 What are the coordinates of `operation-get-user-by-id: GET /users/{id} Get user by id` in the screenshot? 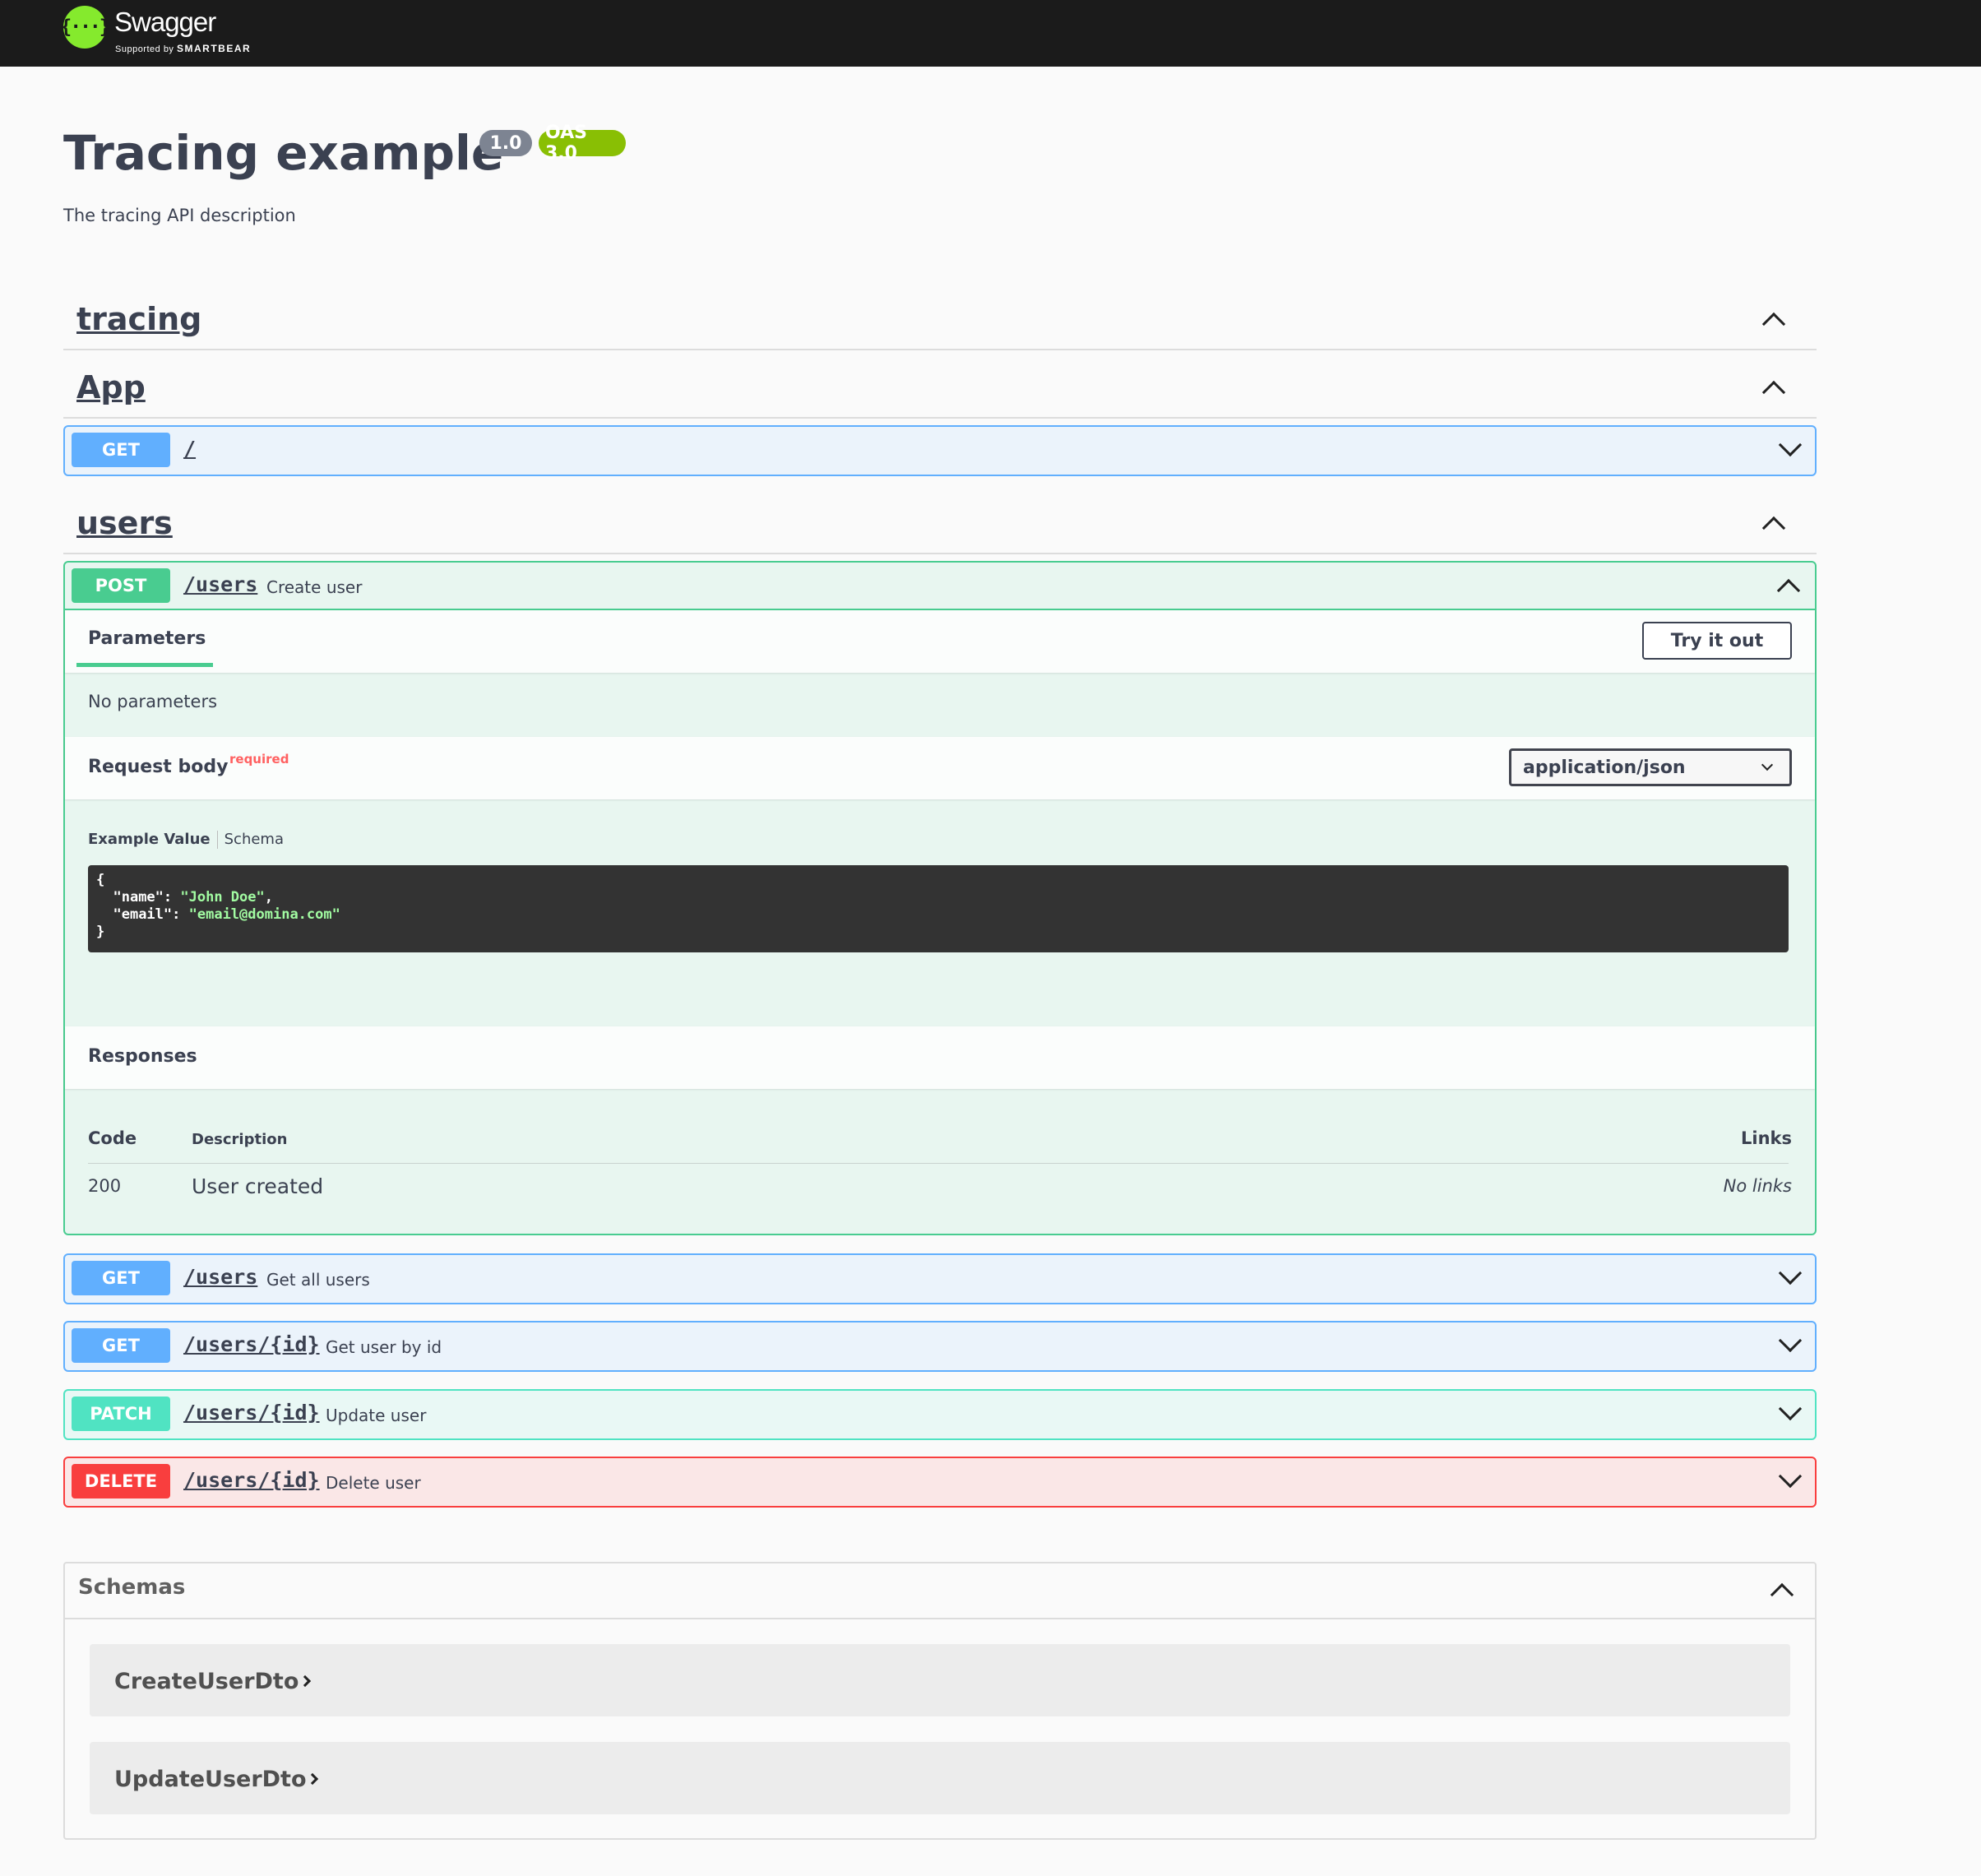 It's located at (940, 1346).